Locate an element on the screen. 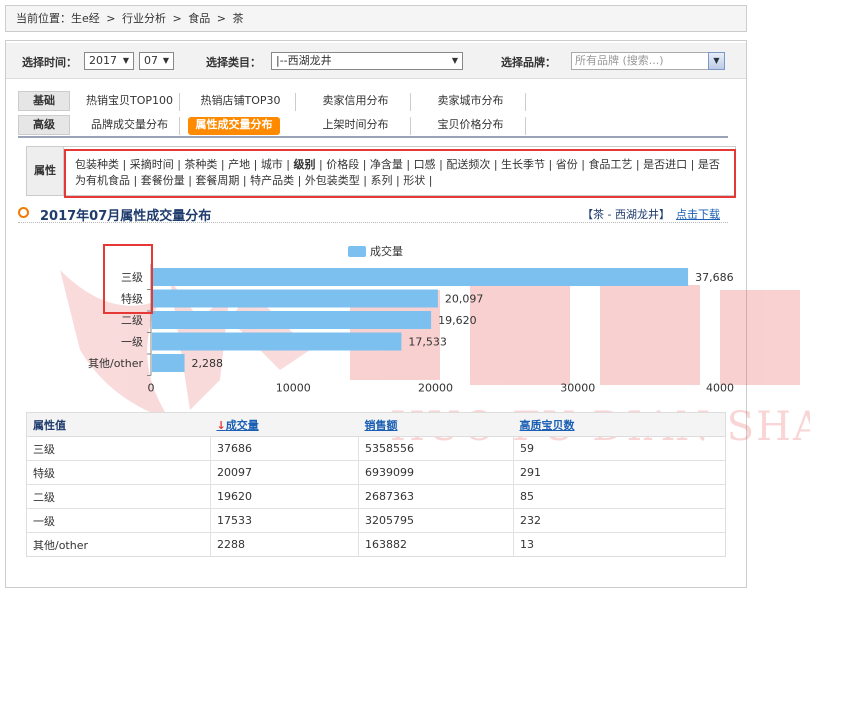  table-cell: 三级 is located at coordinates (118, 448).